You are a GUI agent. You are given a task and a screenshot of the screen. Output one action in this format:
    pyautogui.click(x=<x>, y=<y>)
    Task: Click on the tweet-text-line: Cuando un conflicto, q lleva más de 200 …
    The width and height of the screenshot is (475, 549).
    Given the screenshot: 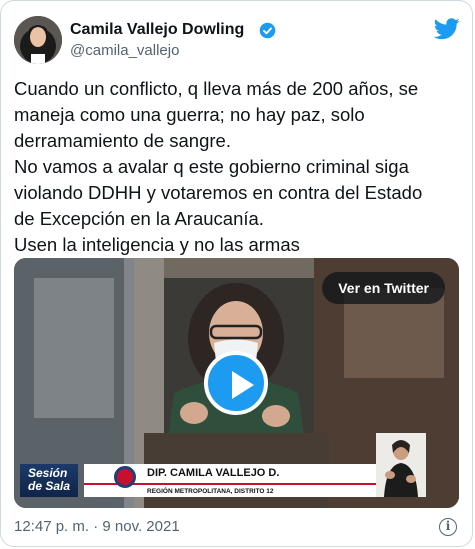 What is the action you would take?
    pyautogui.click(x=216, y=88)
    